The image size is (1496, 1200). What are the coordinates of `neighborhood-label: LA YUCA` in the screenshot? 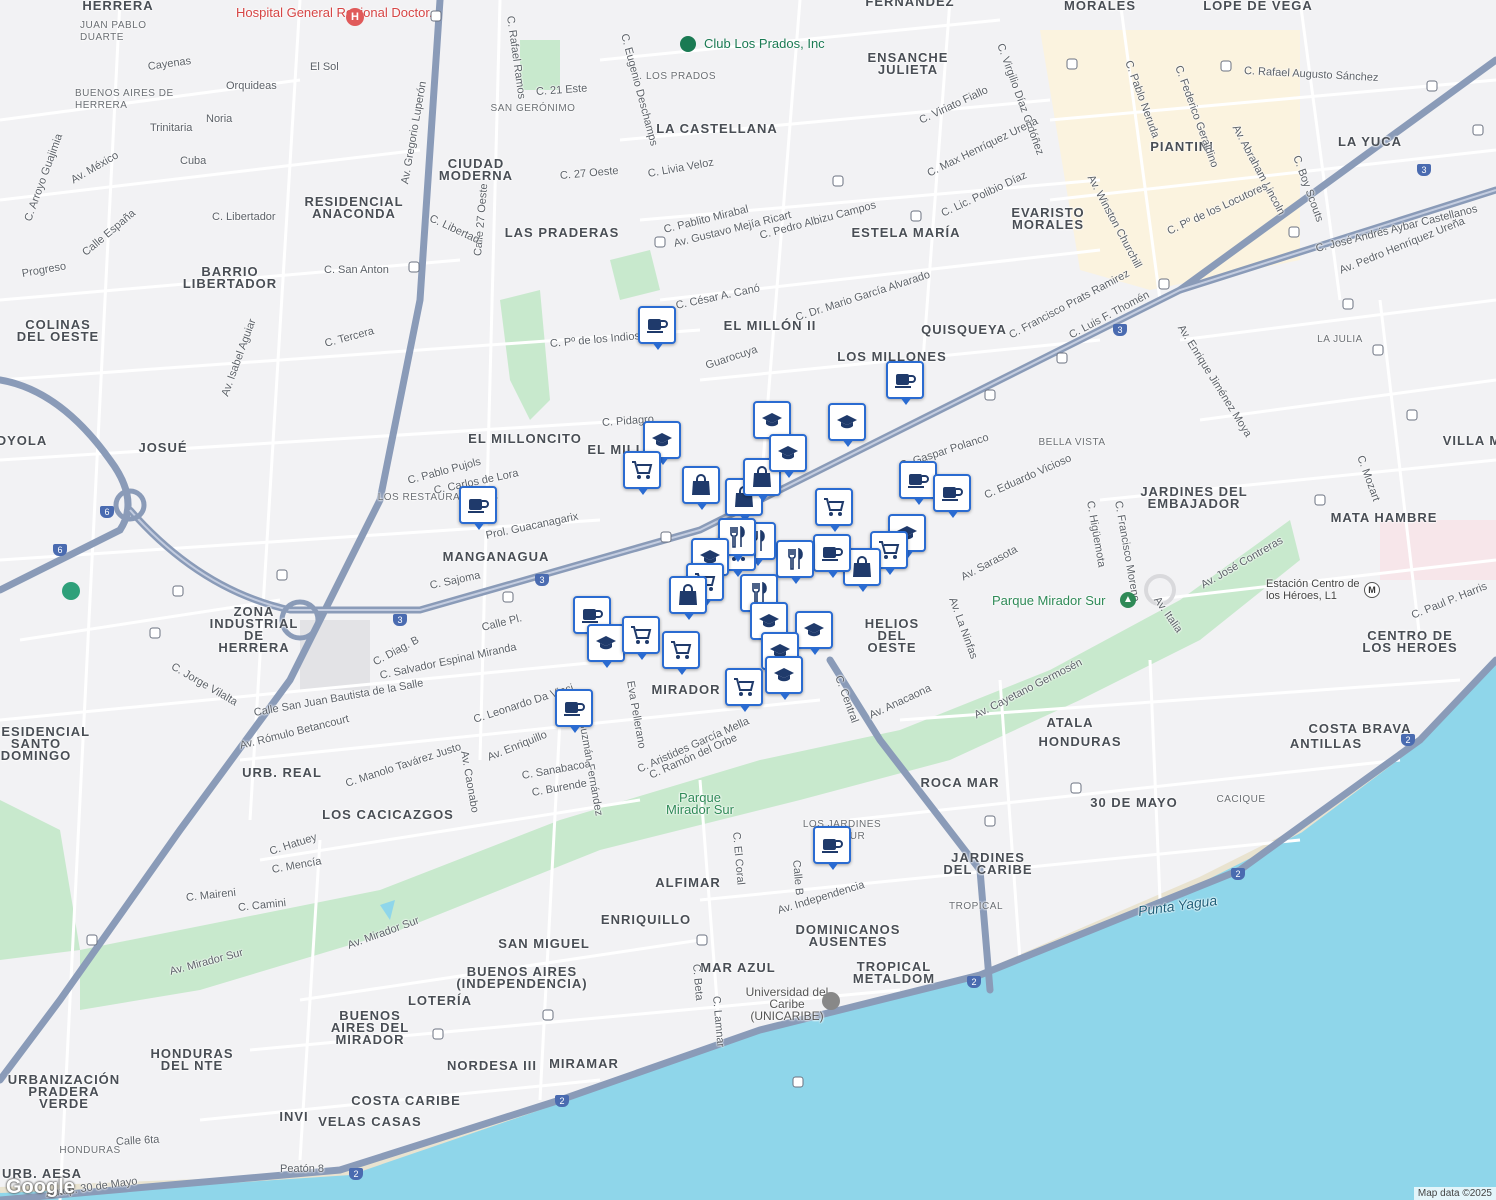 It's located at (1370, 141).